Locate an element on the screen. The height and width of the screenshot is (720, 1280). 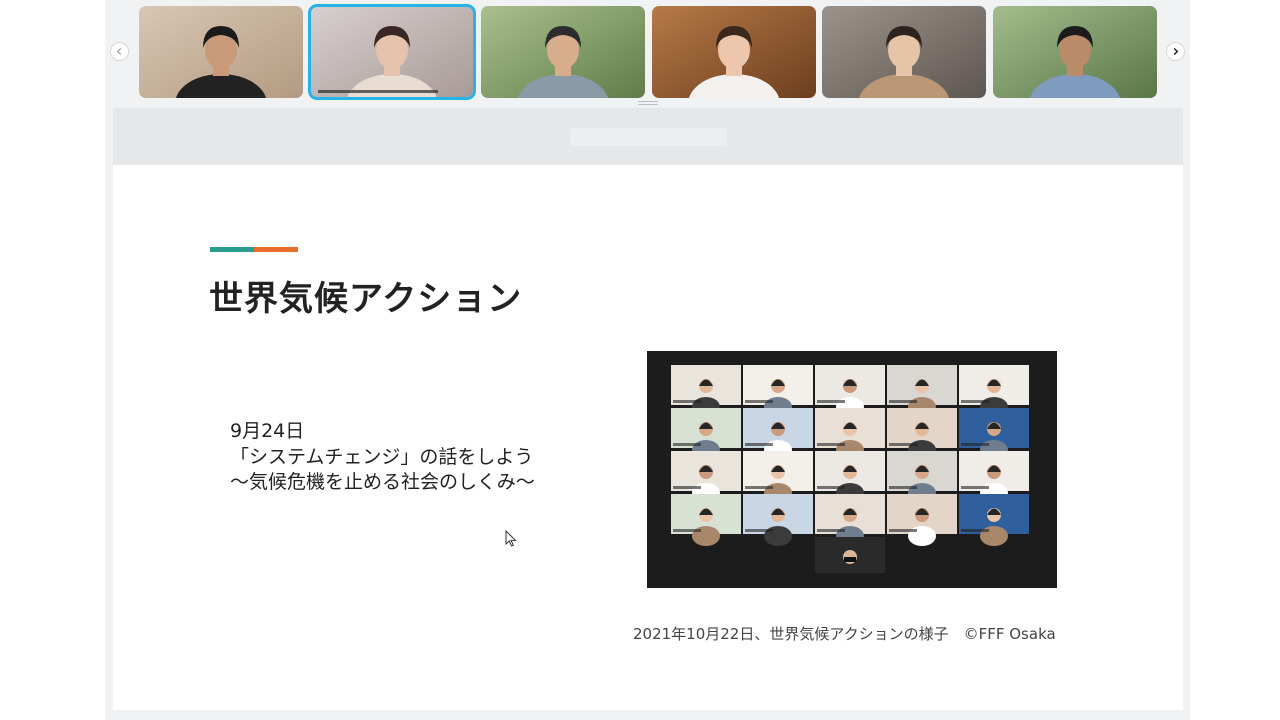
chevron-right-icon is located at coordinates (1176, 51).